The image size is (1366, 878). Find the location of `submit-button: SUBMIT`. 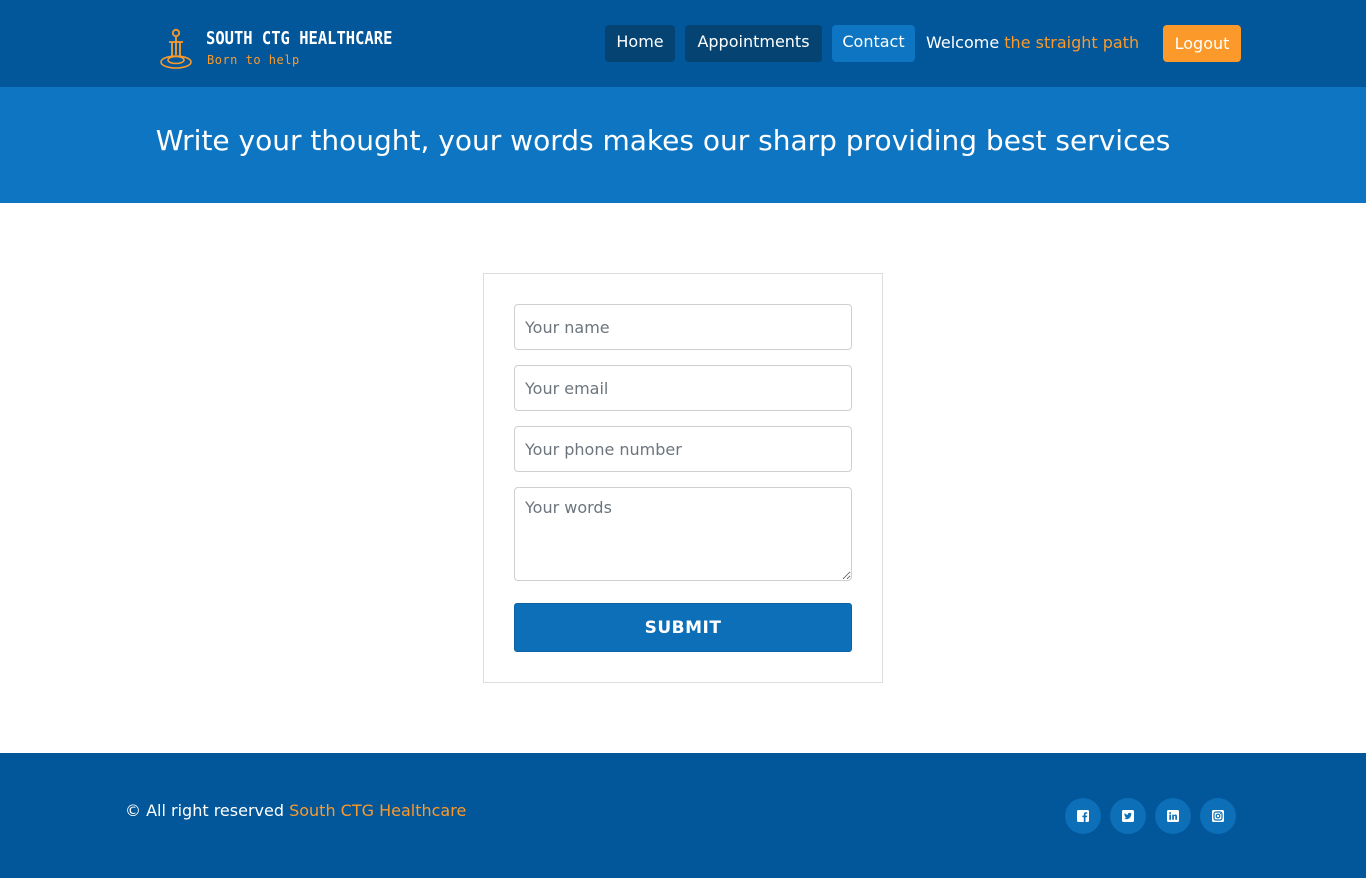

submit-button: SUBMIT is located at coordinates (683, 627).